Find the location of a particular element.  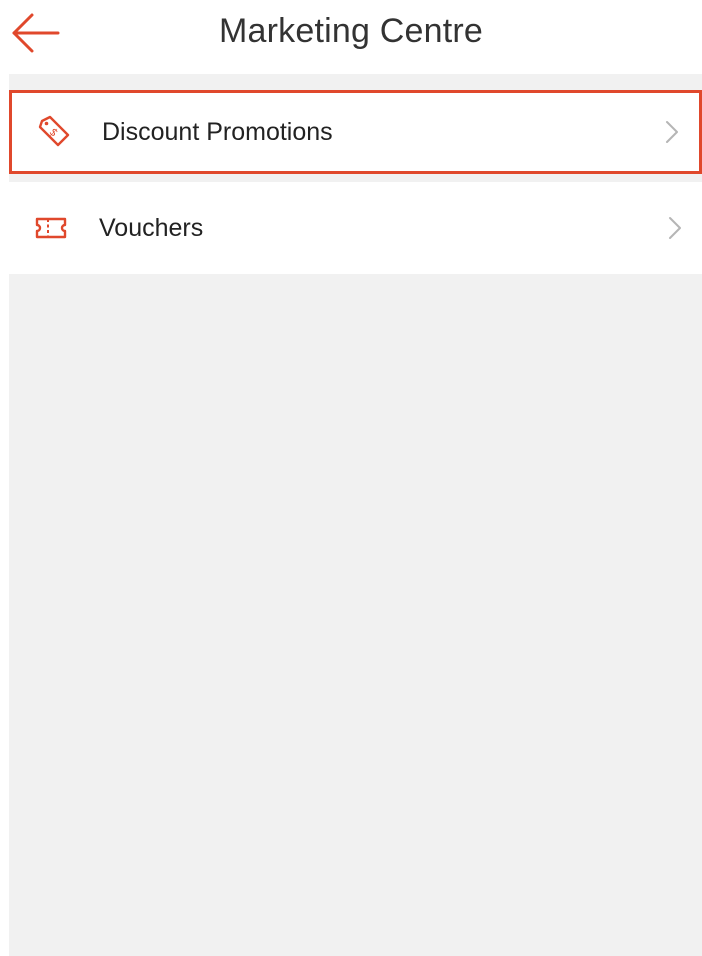

price-tag-icon: $ is located at coordinates (54, 131).